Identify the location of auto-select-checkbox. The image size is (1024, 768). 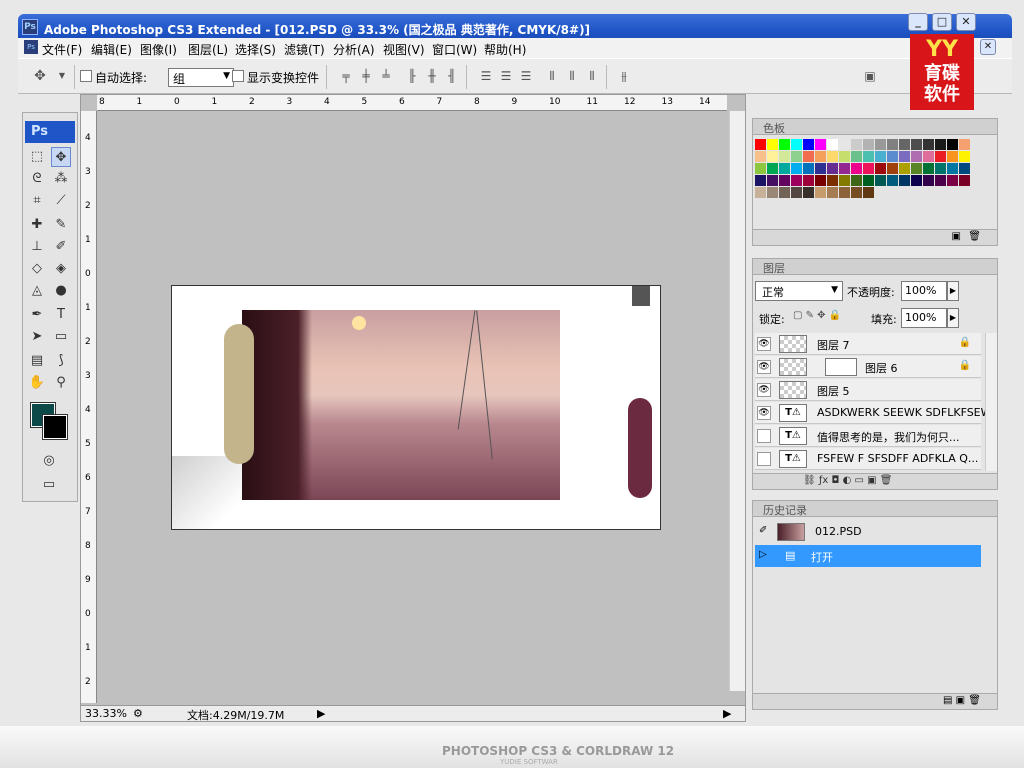
(86, 76).